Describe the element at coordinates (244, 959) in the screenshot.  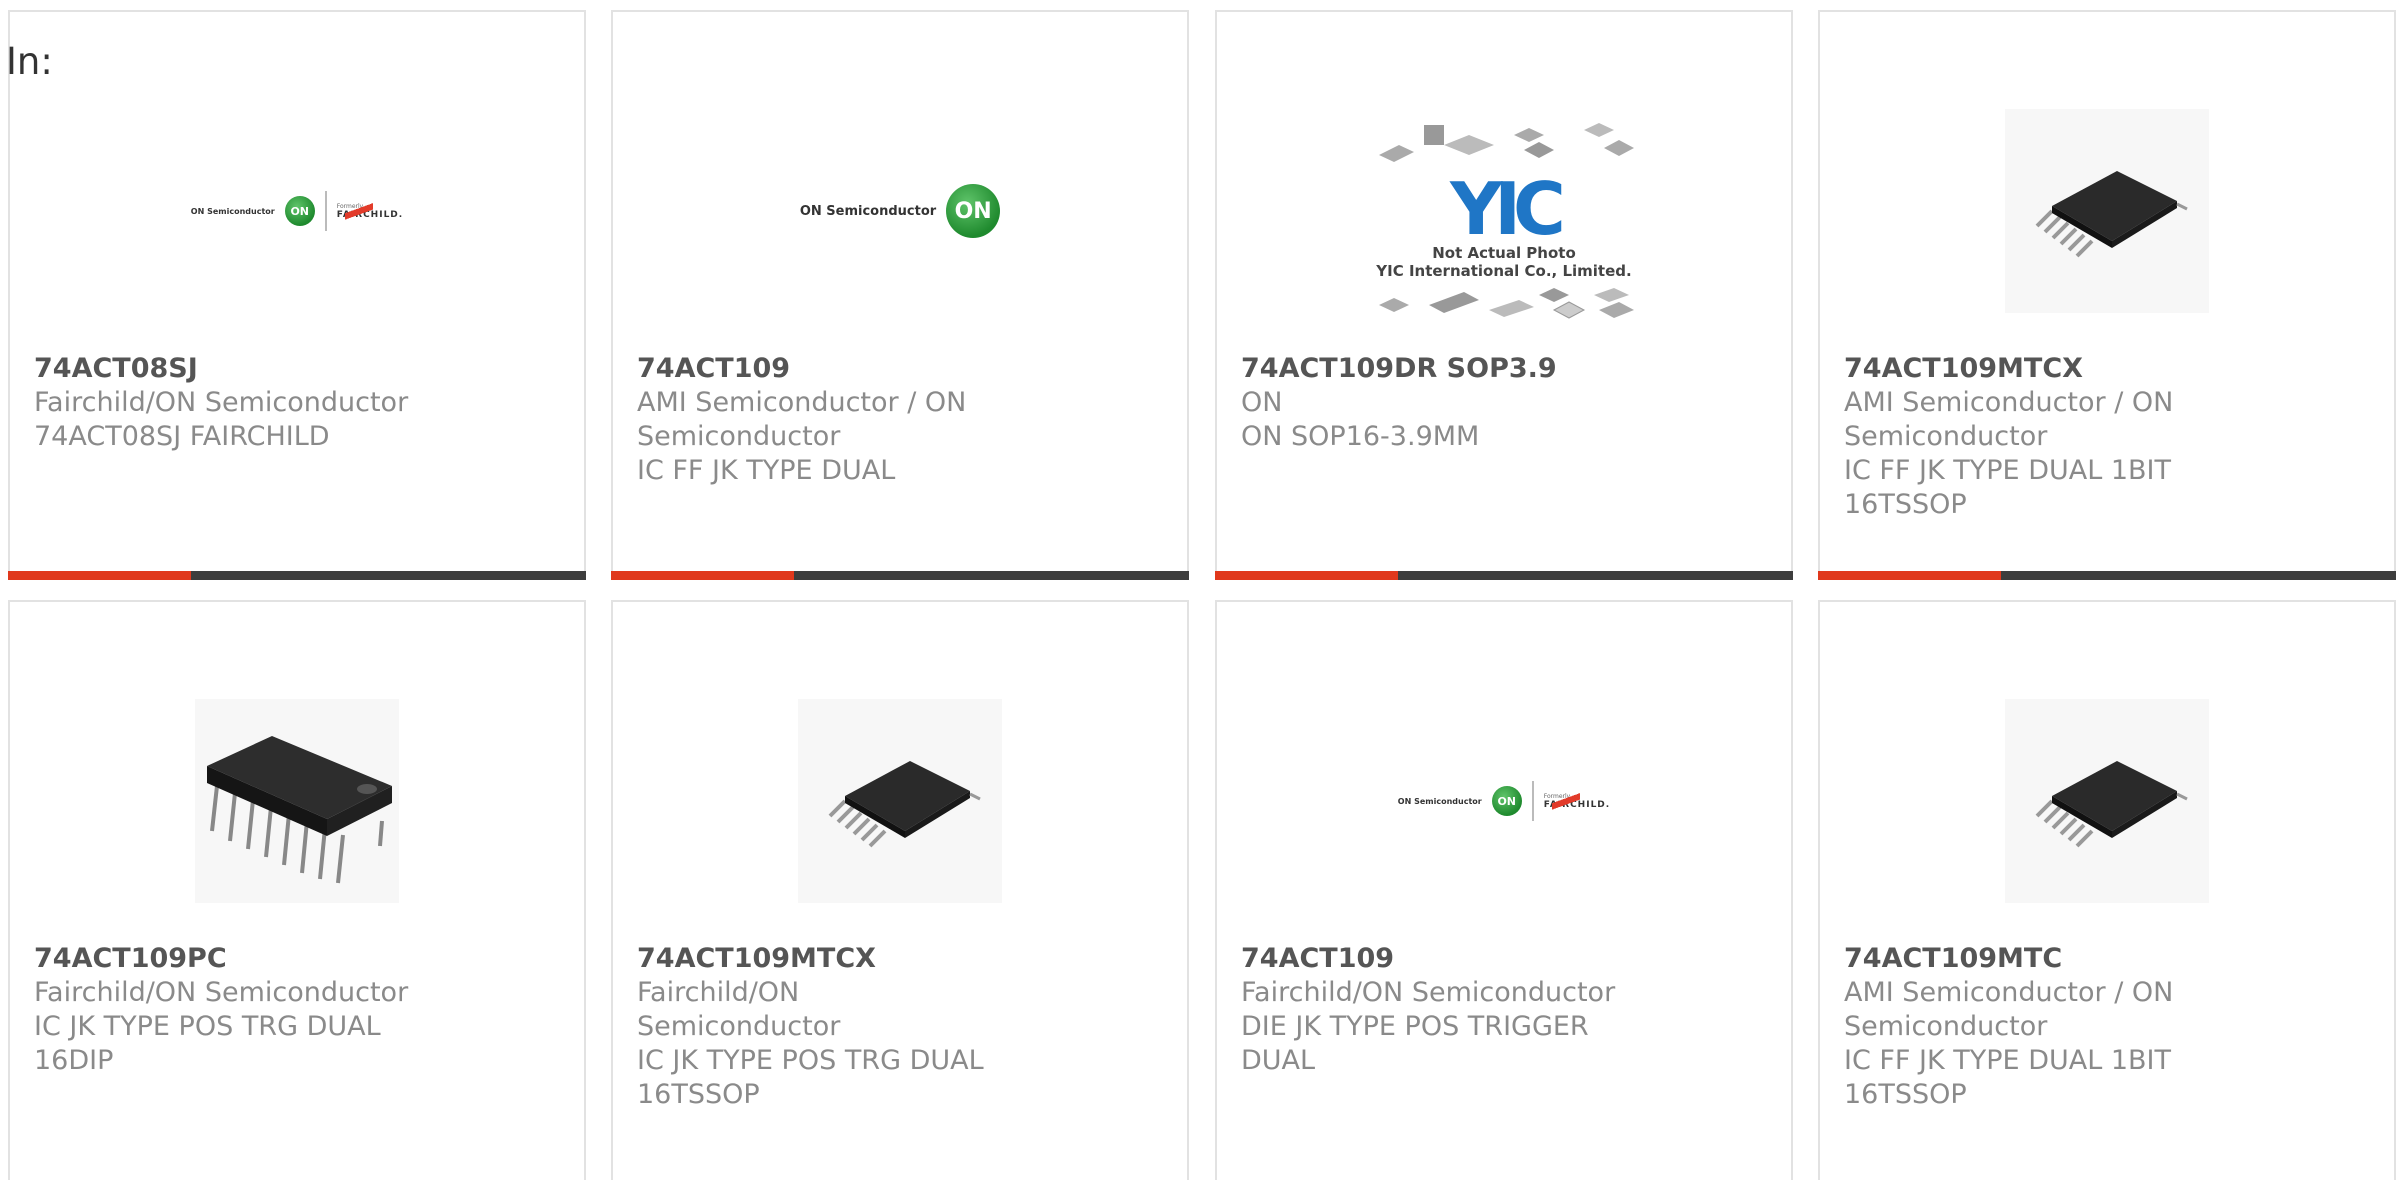
I see `product-title: 74ACT109PC` at that location.